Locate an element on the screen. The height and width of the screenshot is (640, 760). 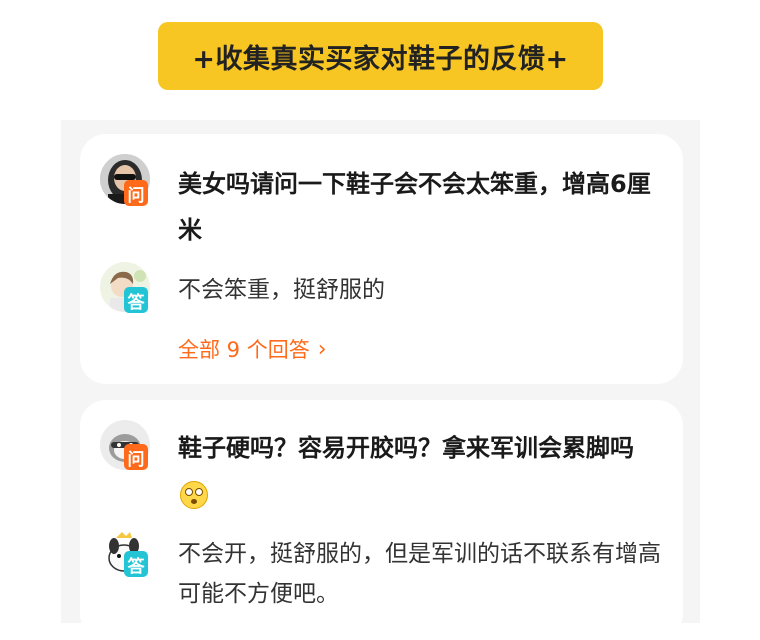
header-title: +收集真实买家对鞋子的反馈+ is located at coordinates (380, 59).